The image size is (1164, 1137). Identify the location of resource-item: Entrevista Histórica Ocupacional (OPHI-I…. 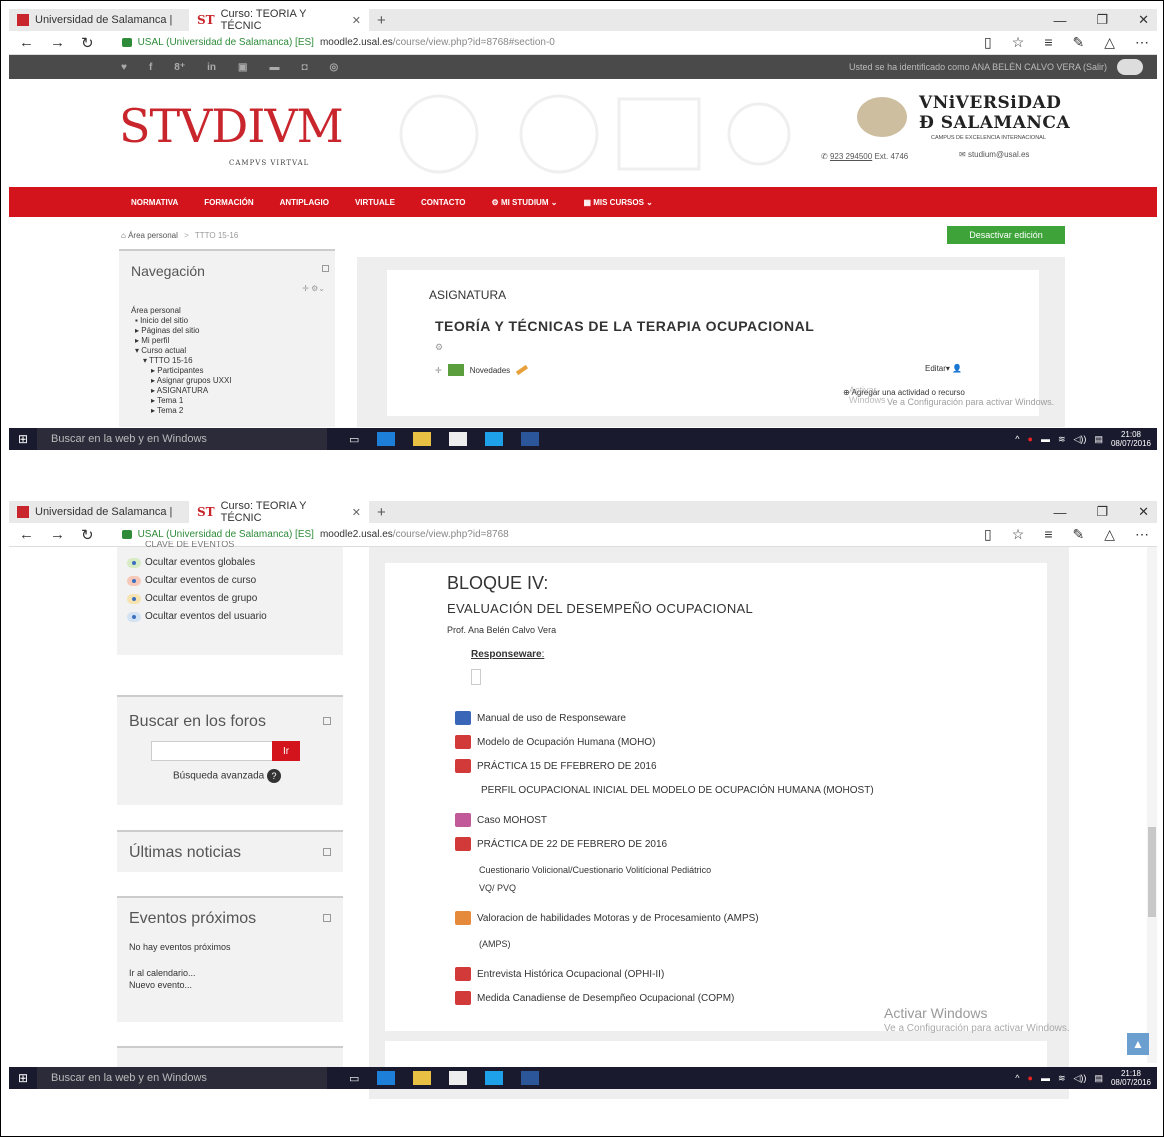
(559, 974).